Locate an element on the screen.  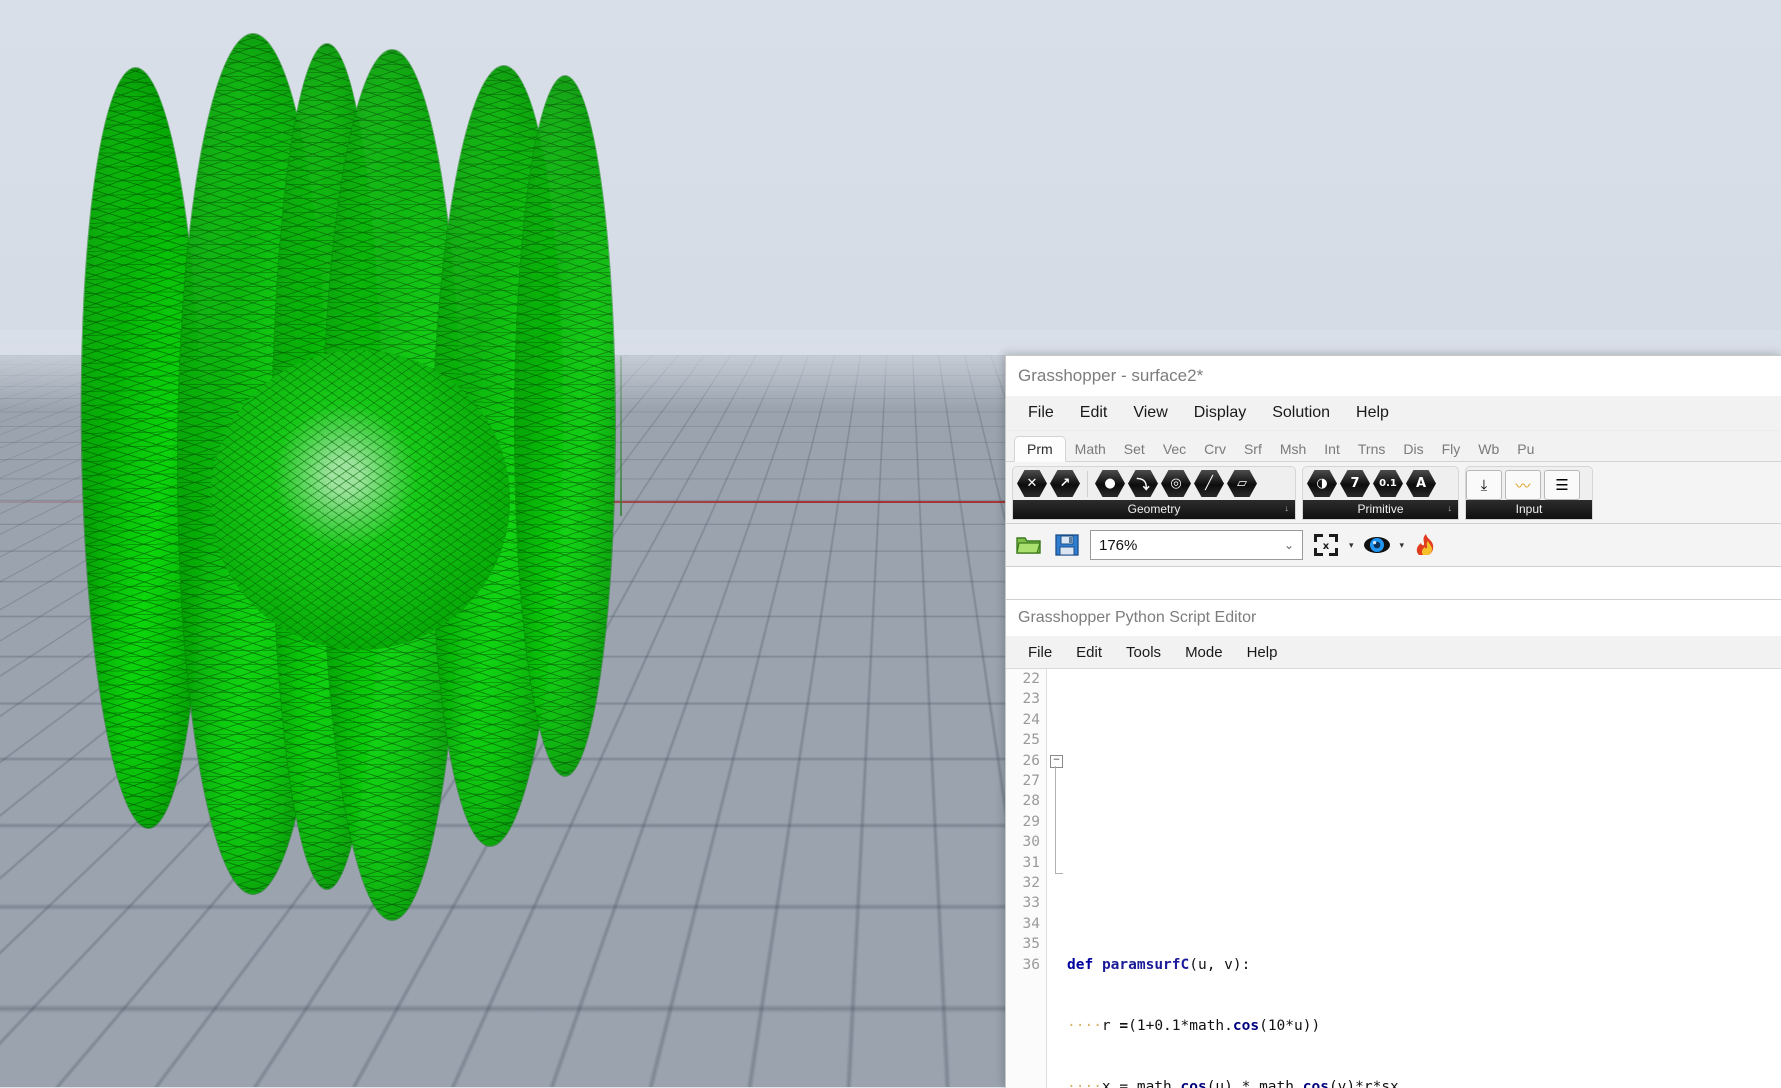
grasshopper-title-bar: Grasshopper - surface2* is located at coordinates (1393, 376).